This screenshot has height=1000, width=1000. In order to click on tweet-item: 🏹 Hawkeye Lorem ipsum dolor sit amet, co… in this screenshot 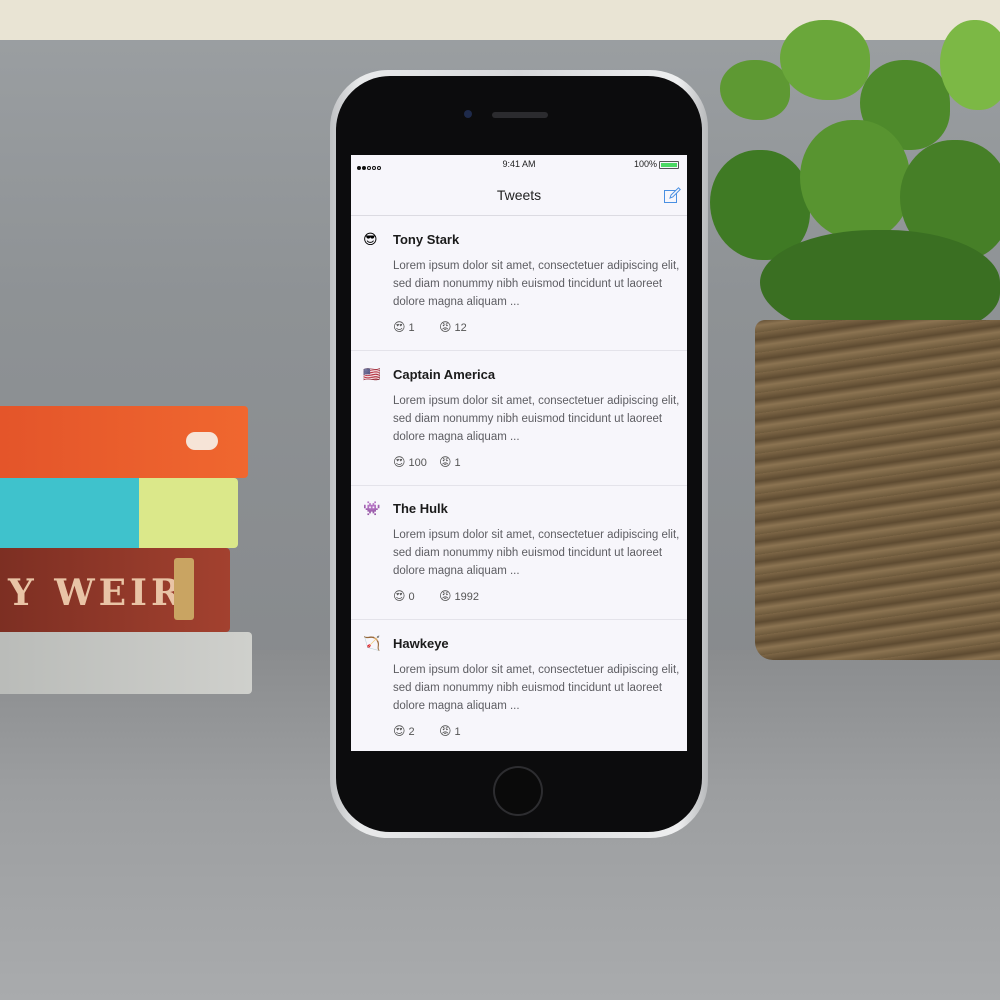, I will do `click(519, 685)`.